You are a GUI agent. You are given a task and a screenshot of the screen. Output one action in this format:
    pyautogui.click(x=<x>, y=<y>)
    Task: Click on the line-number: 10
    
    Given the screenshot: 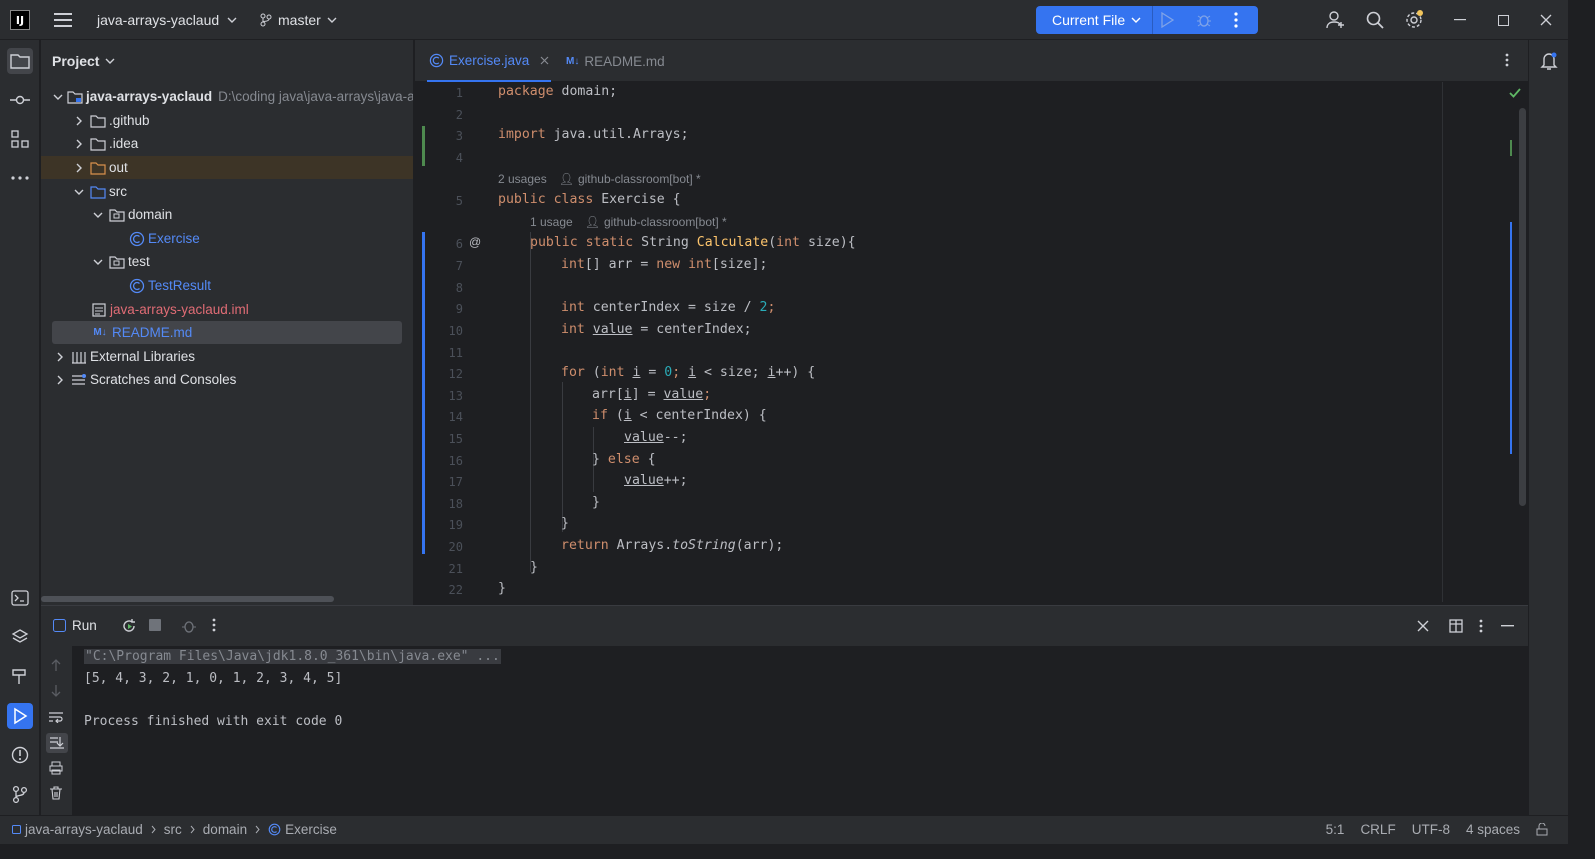 What is the action you would take?
    pyautogui.click(x=455, y=331)
    